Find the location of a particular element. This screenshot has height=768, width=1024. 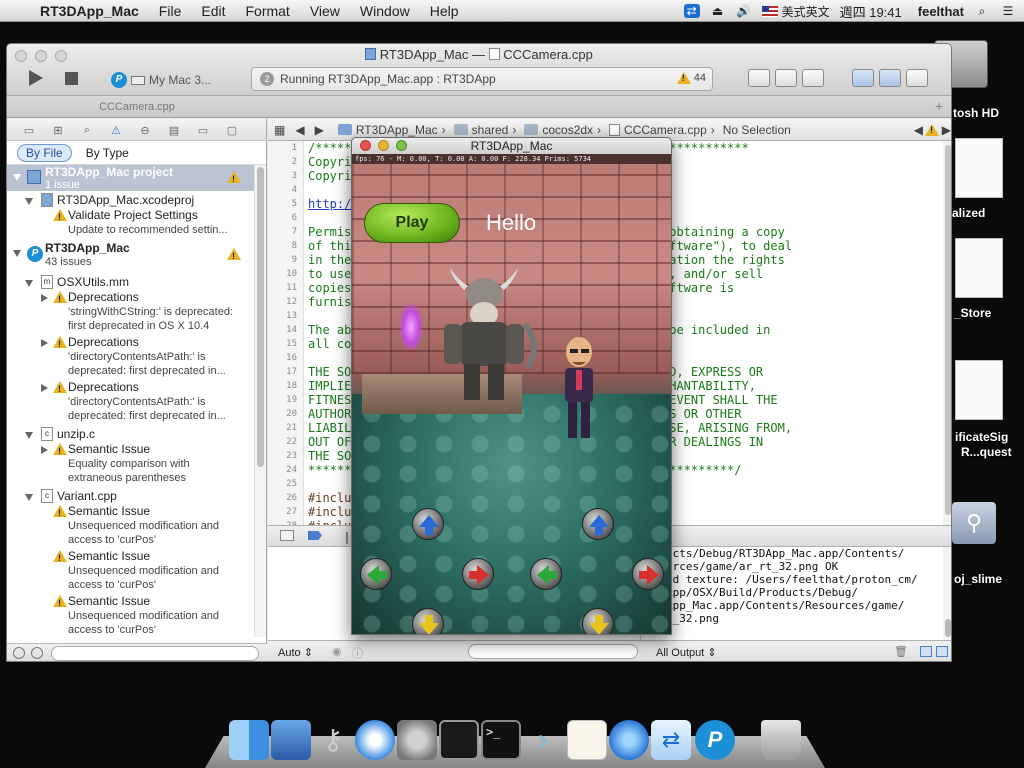

run-button is located at coordinates (36, 78).